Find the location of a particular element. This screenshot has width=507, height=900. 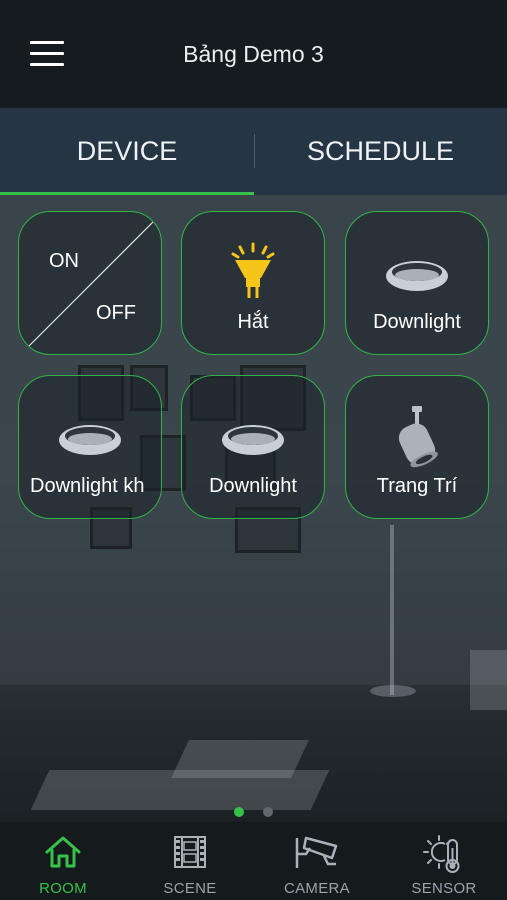

app-header: Bảng Demo 3 is located at coordinates (253, 54).